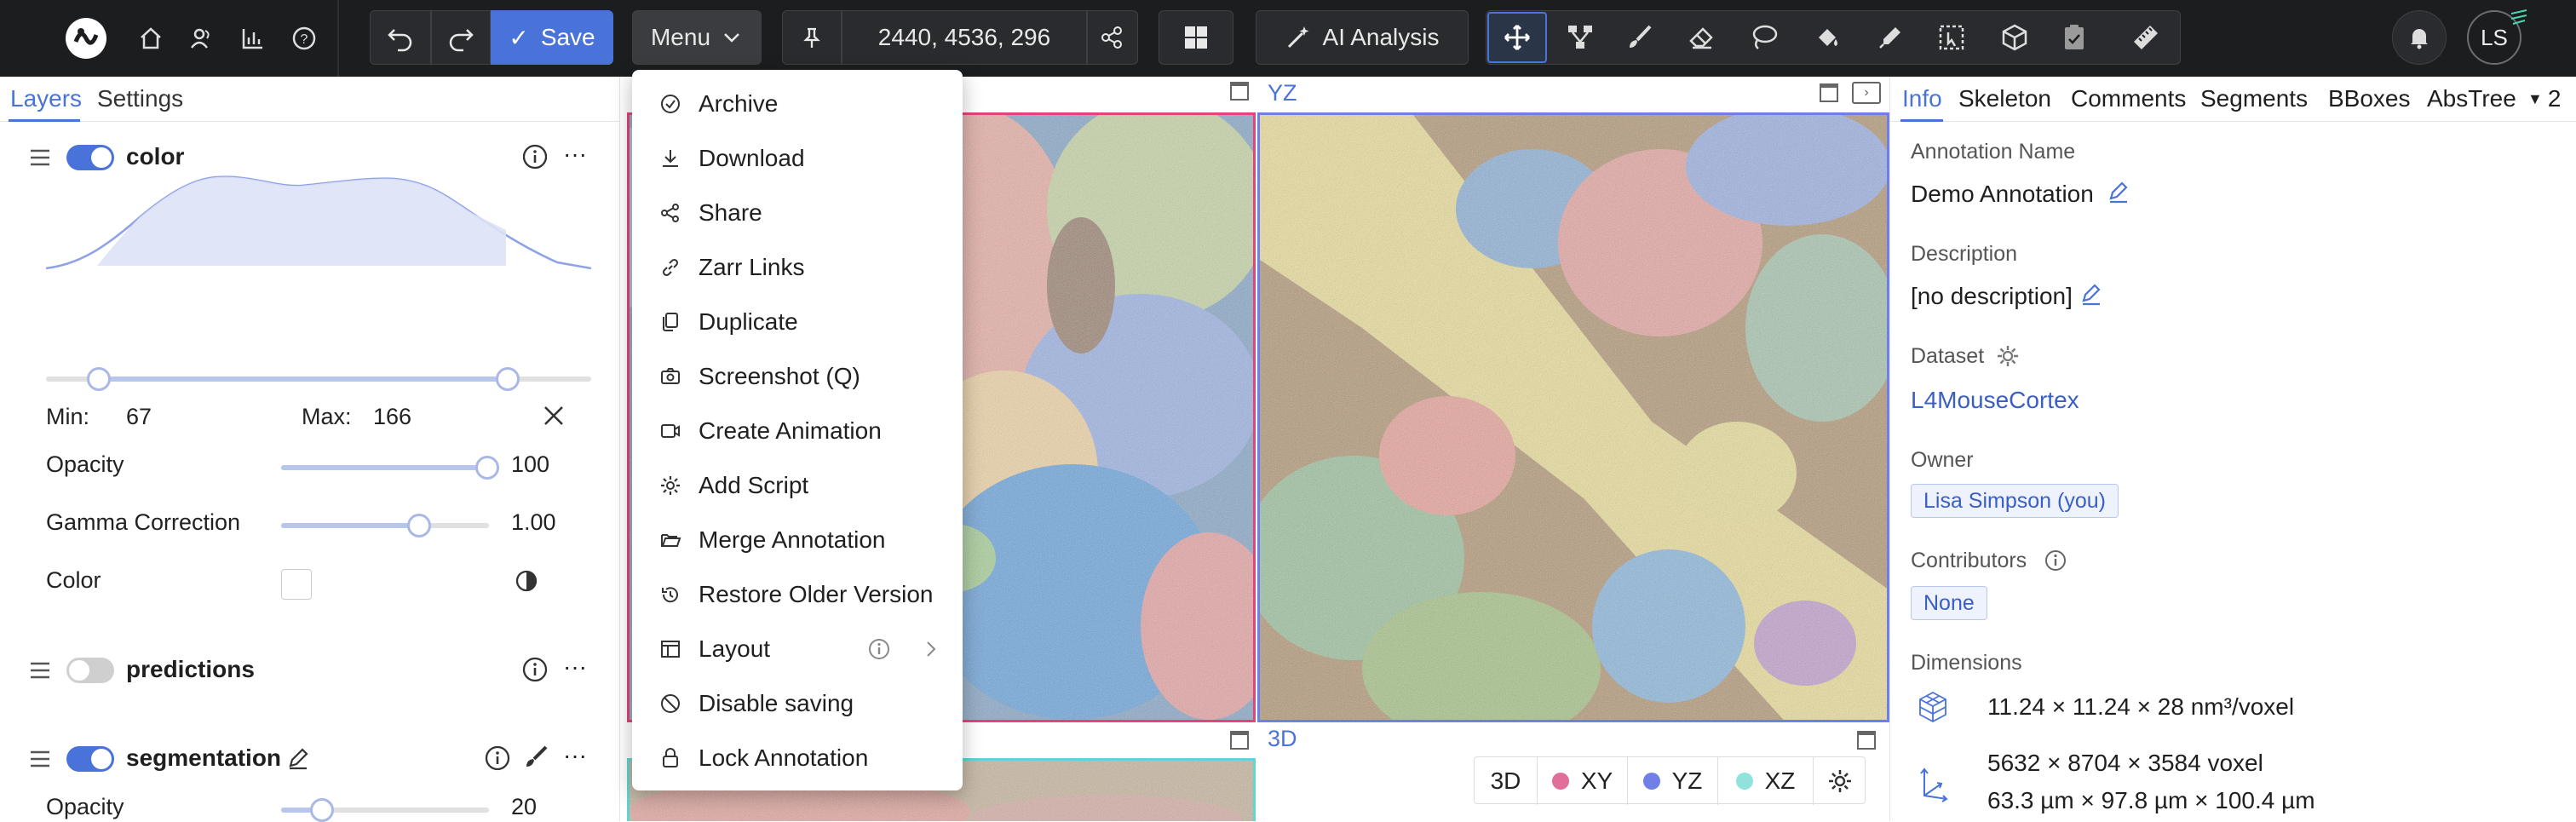  Describe the element at coordinates (46, 98) in the screenshot. I see `tab-layers: Layers` at that location.